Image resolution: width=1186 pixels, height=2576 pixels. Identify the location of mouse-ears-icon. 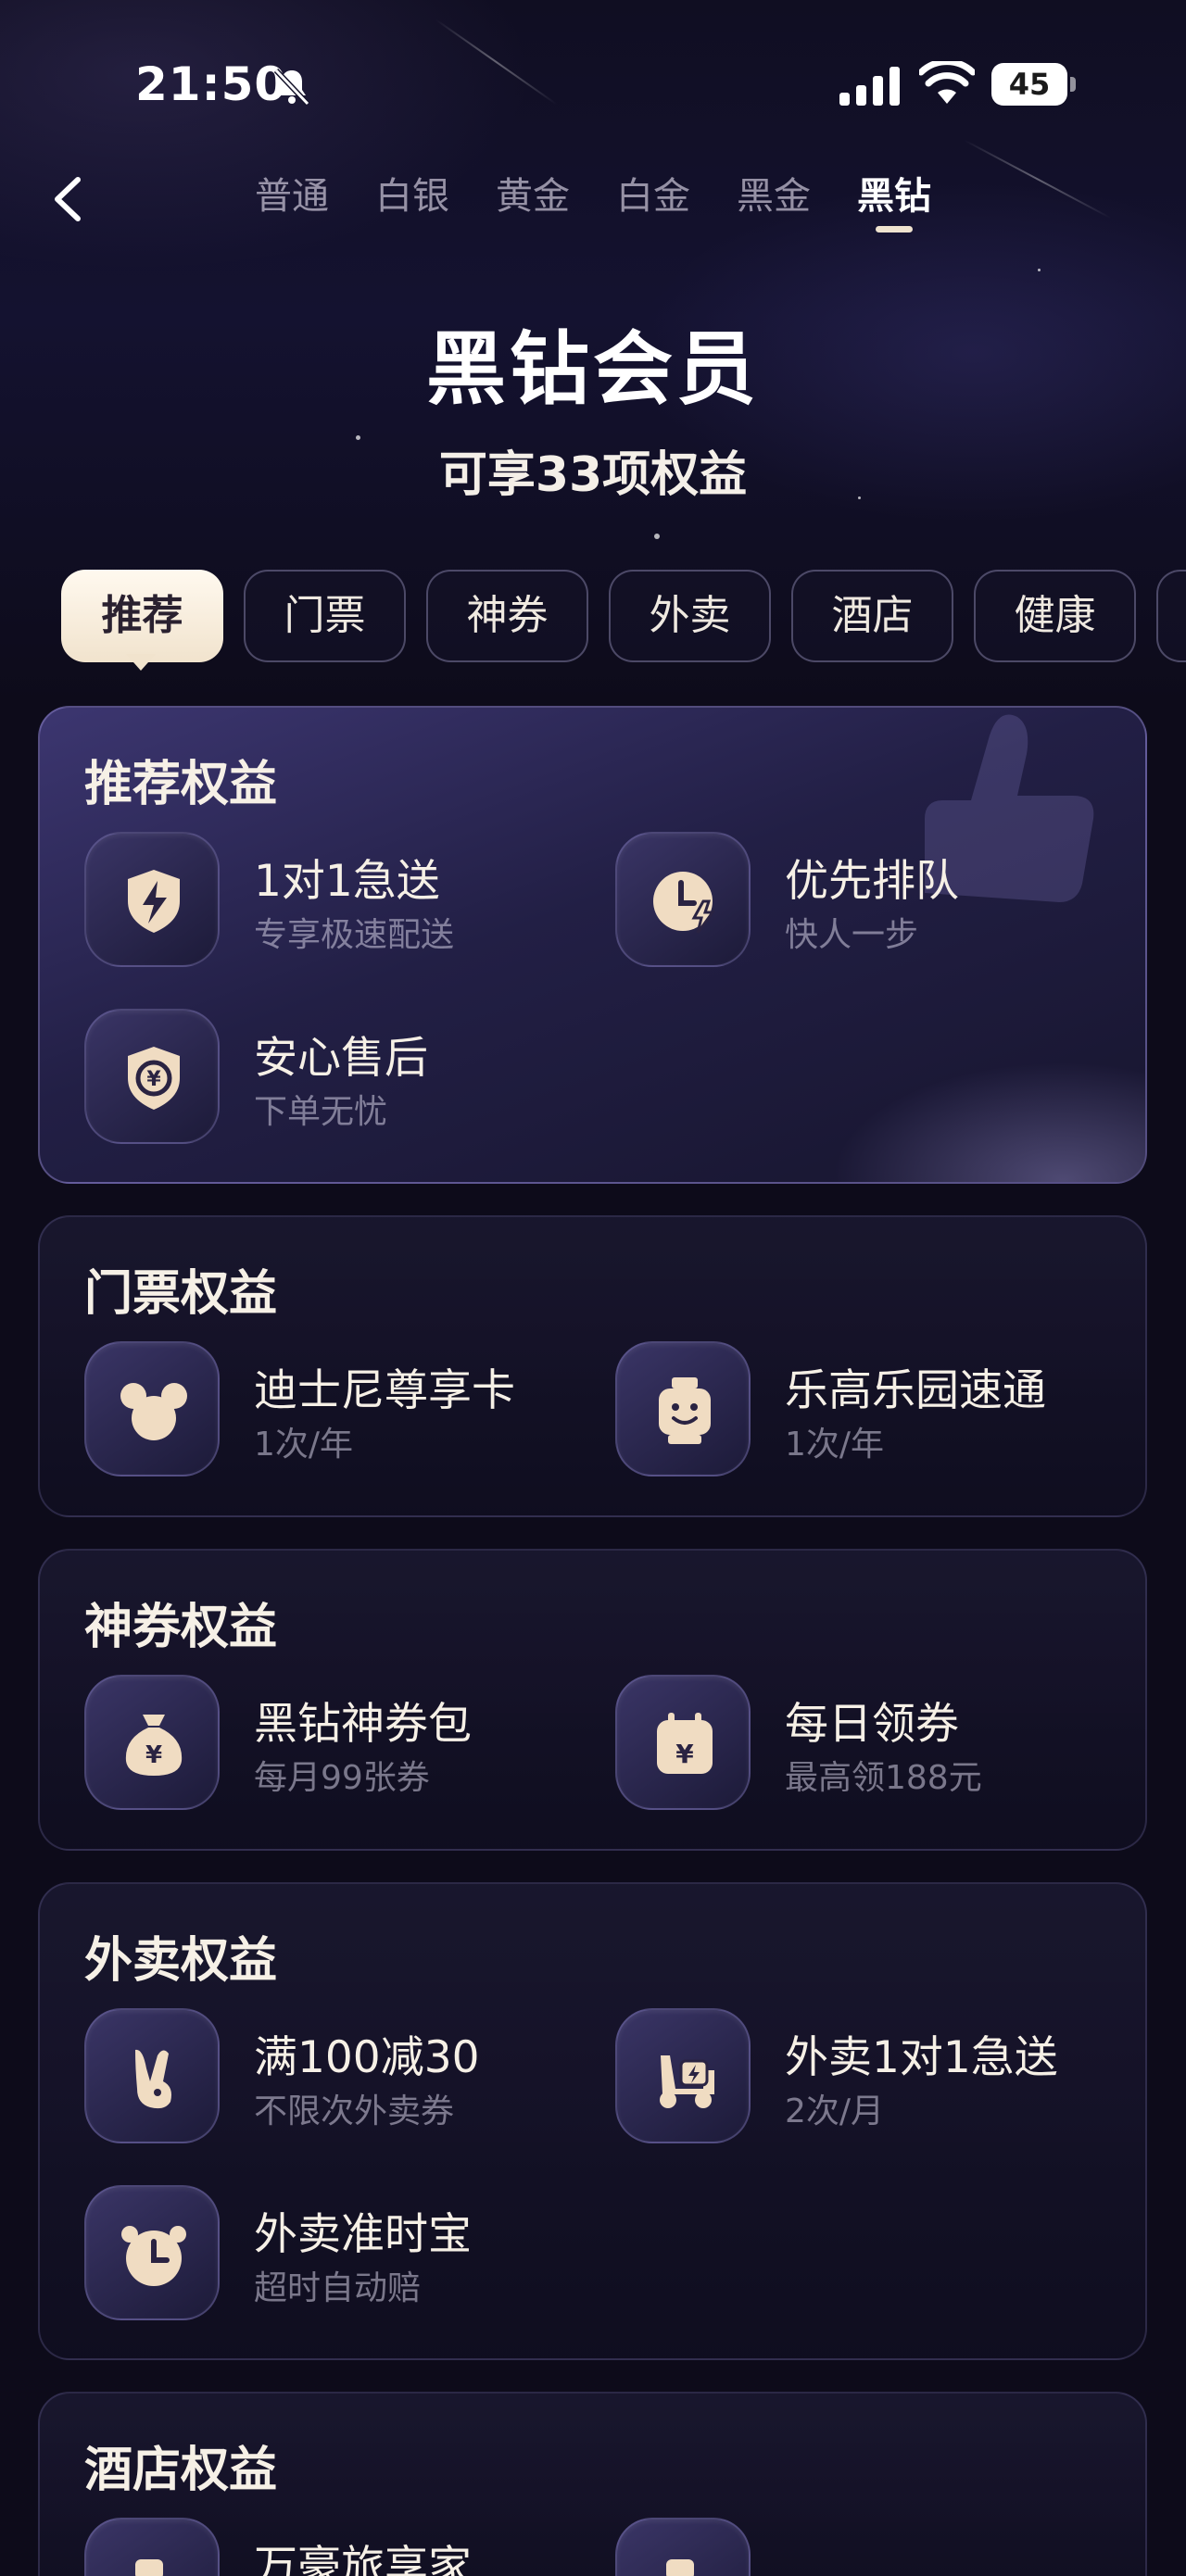
(153, 1411).